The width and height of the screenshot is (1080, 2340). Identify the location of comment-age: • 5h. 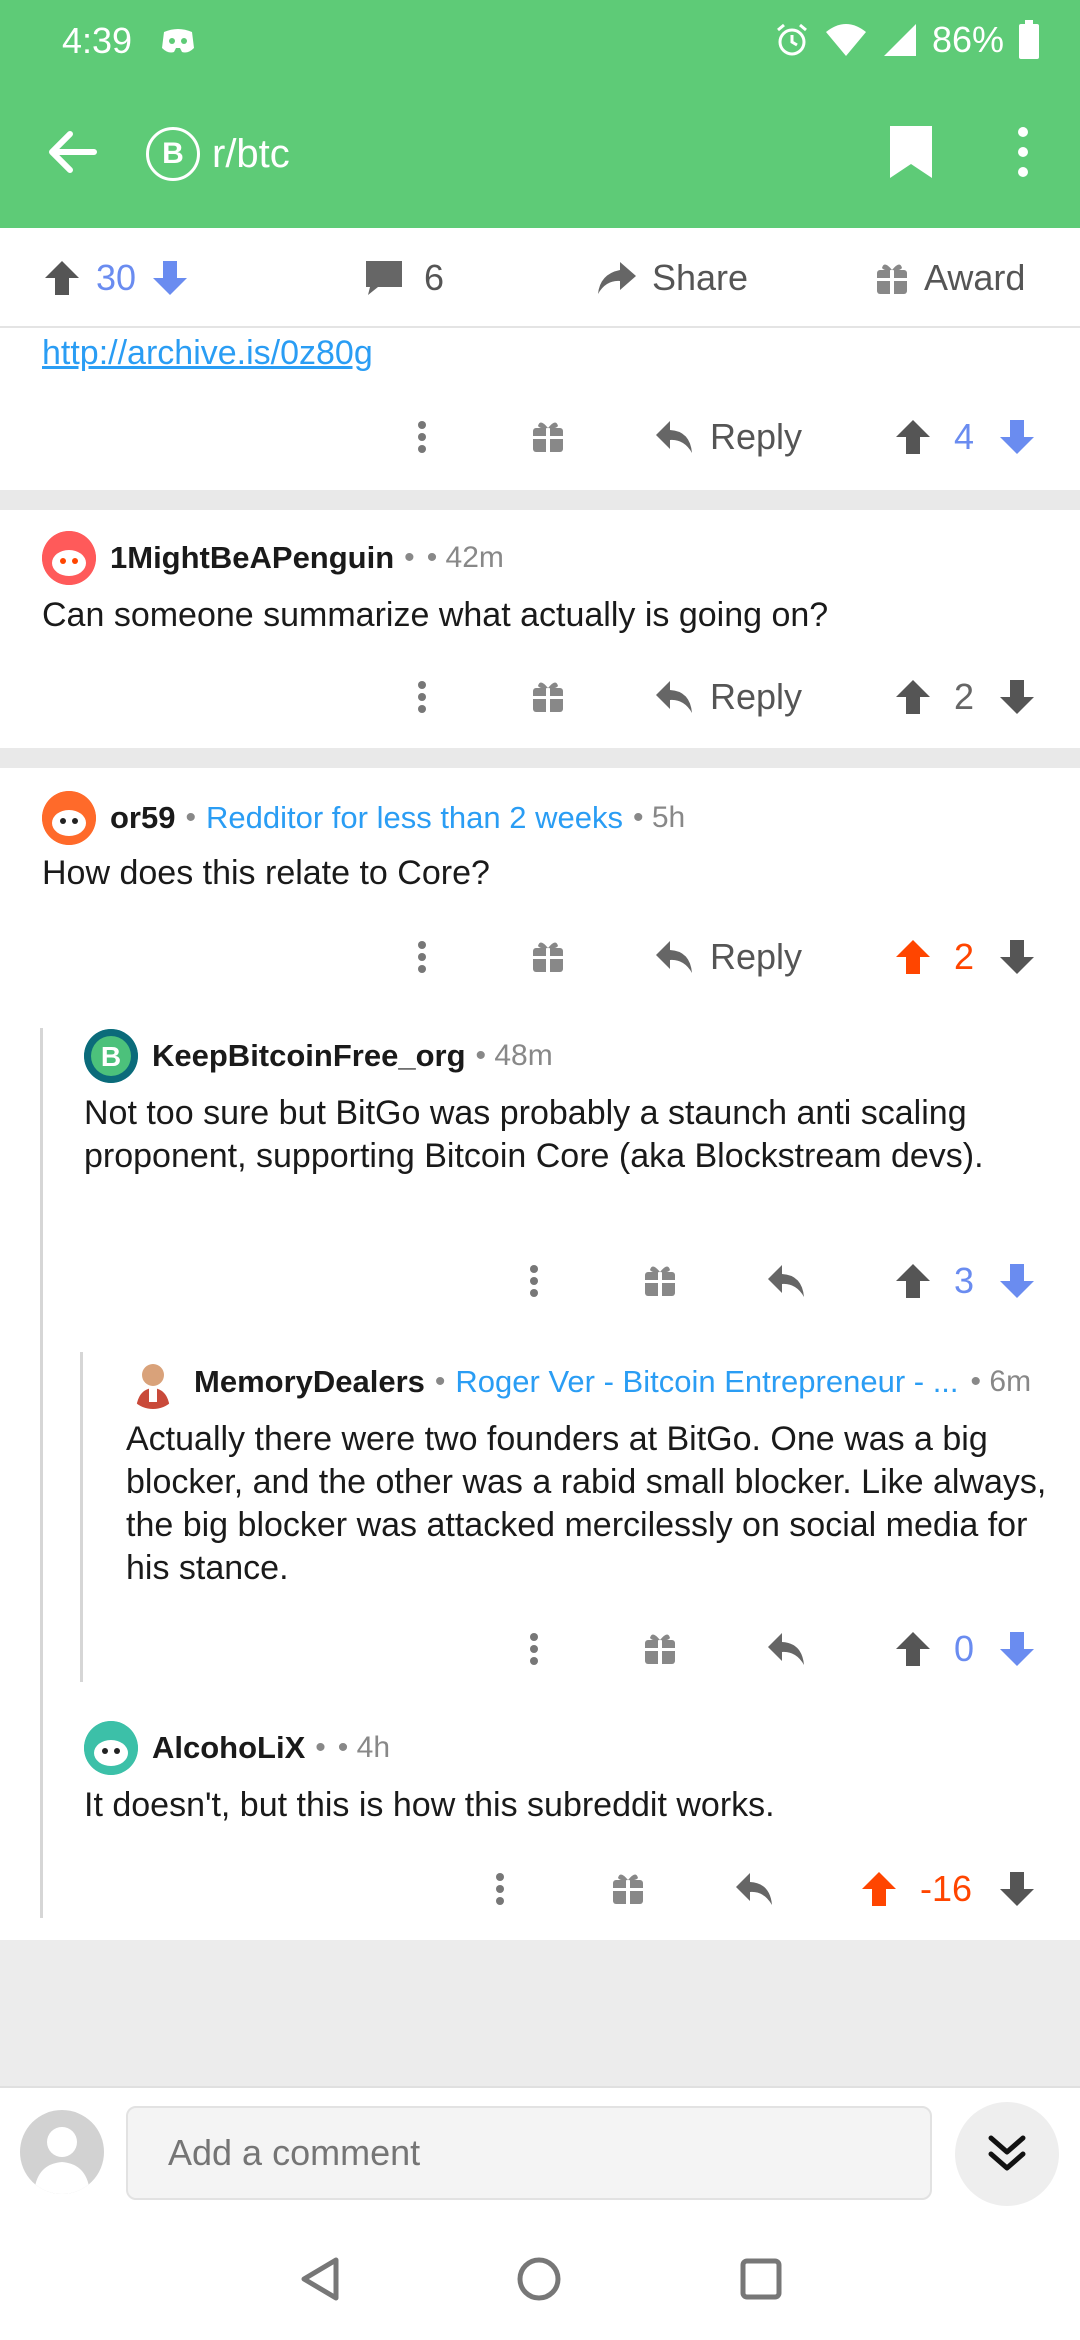
(659, 817).